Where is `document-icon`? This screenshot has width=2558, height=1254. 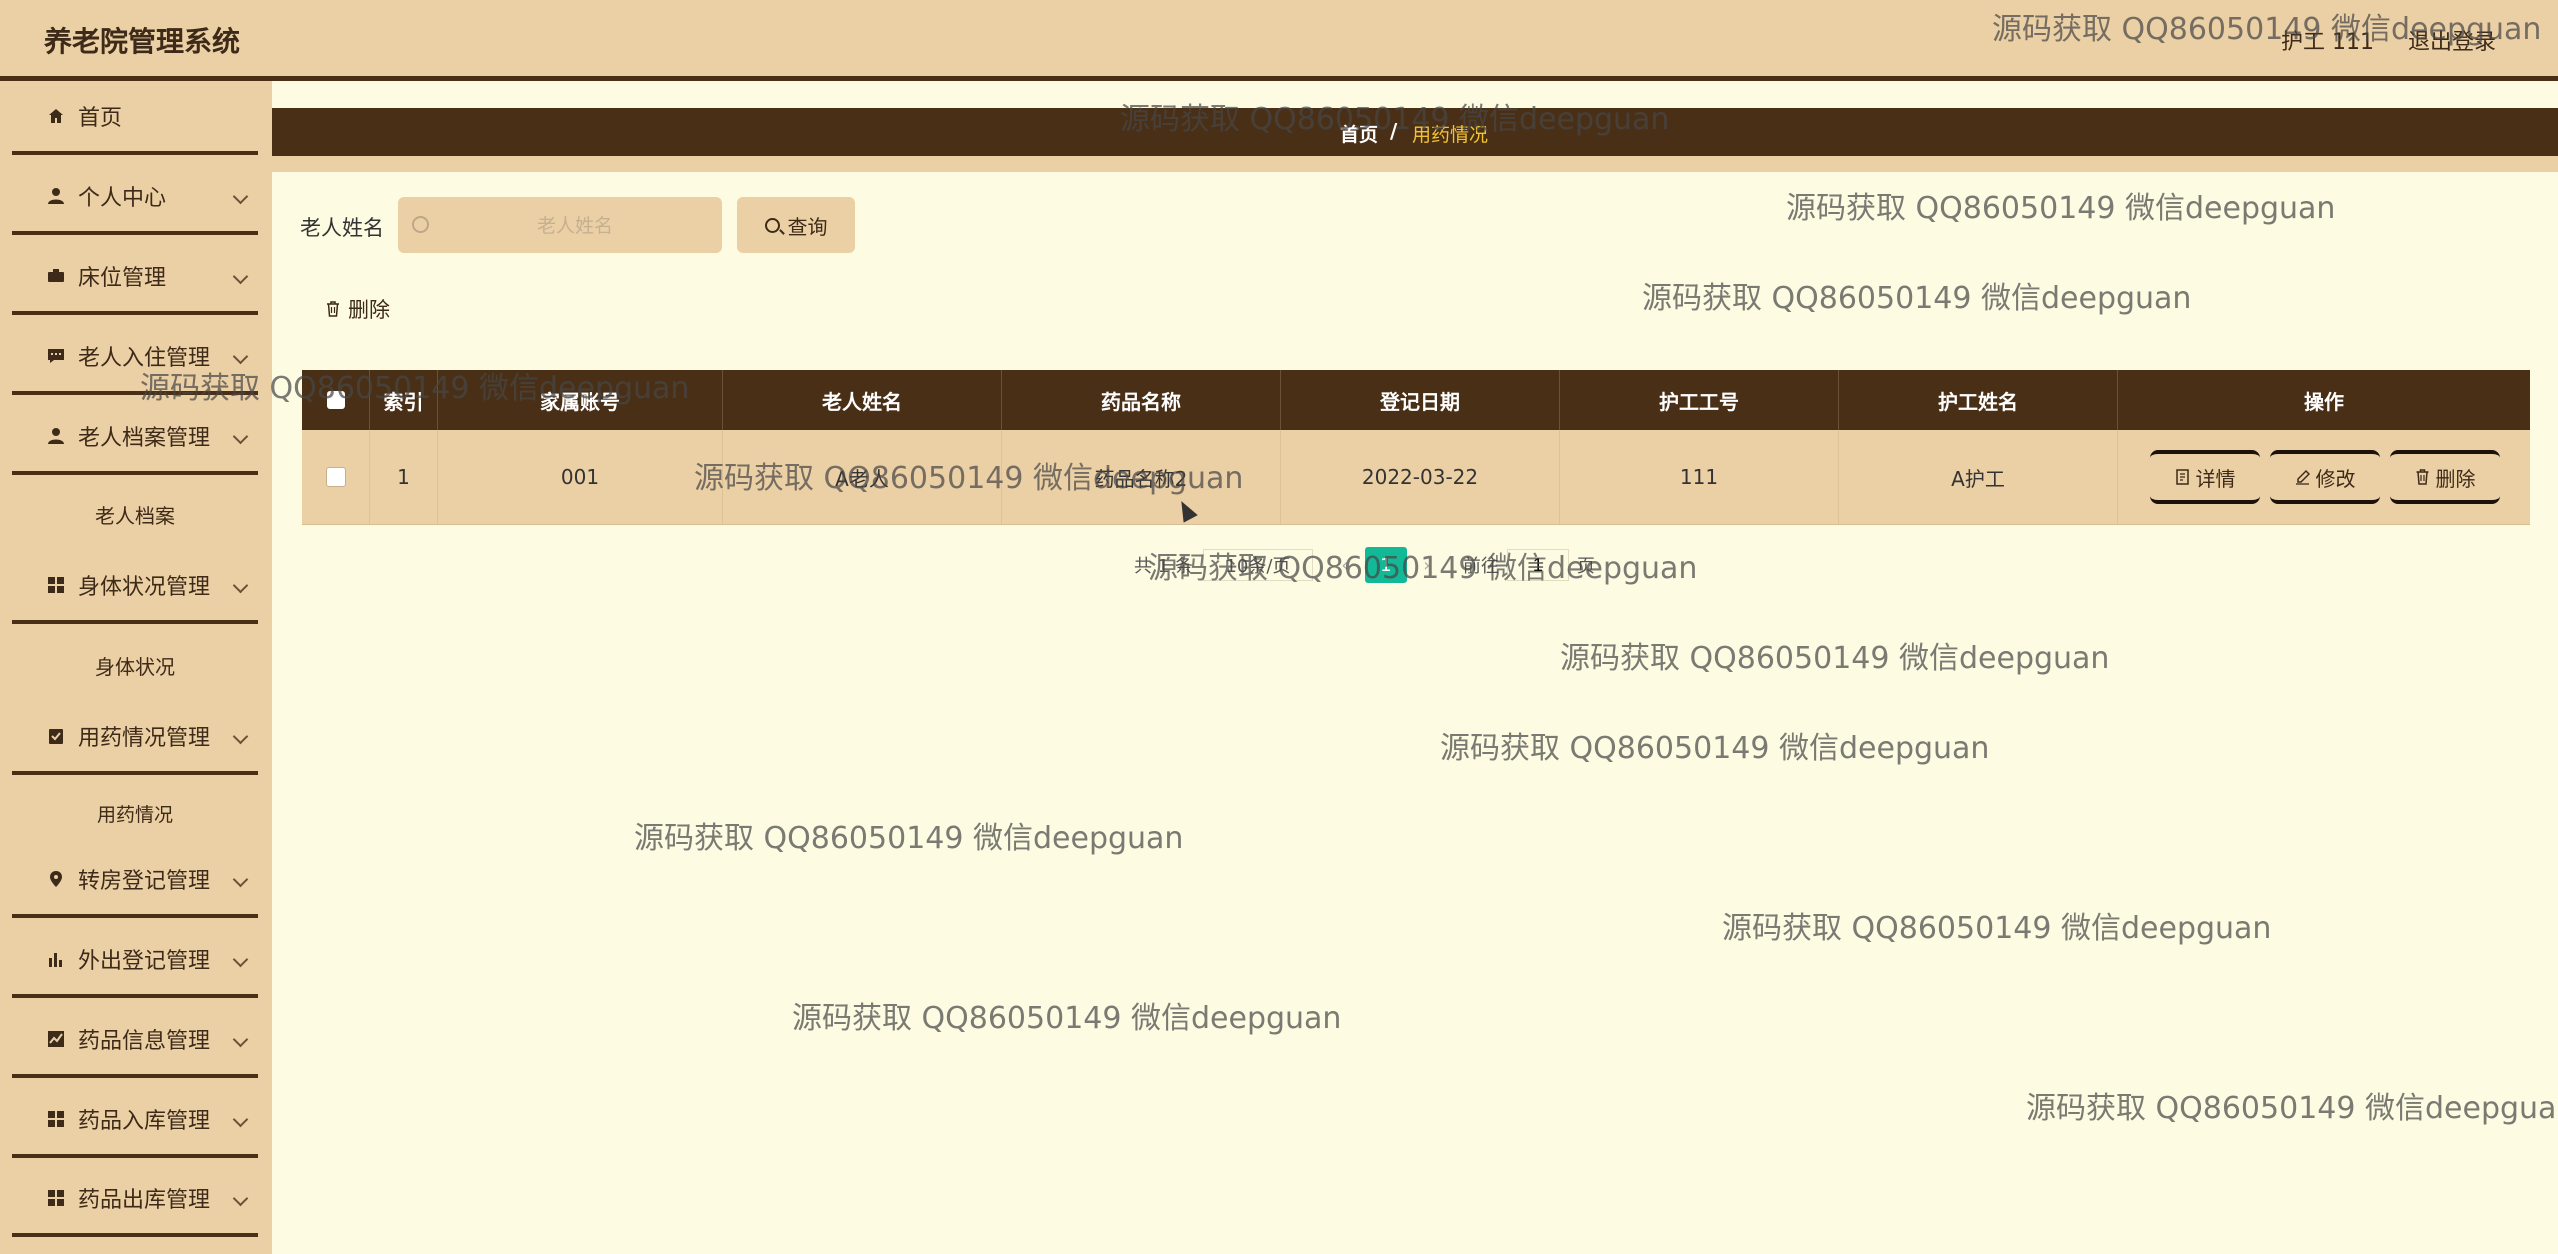 document-icon is located at coordinates (2182, 477).